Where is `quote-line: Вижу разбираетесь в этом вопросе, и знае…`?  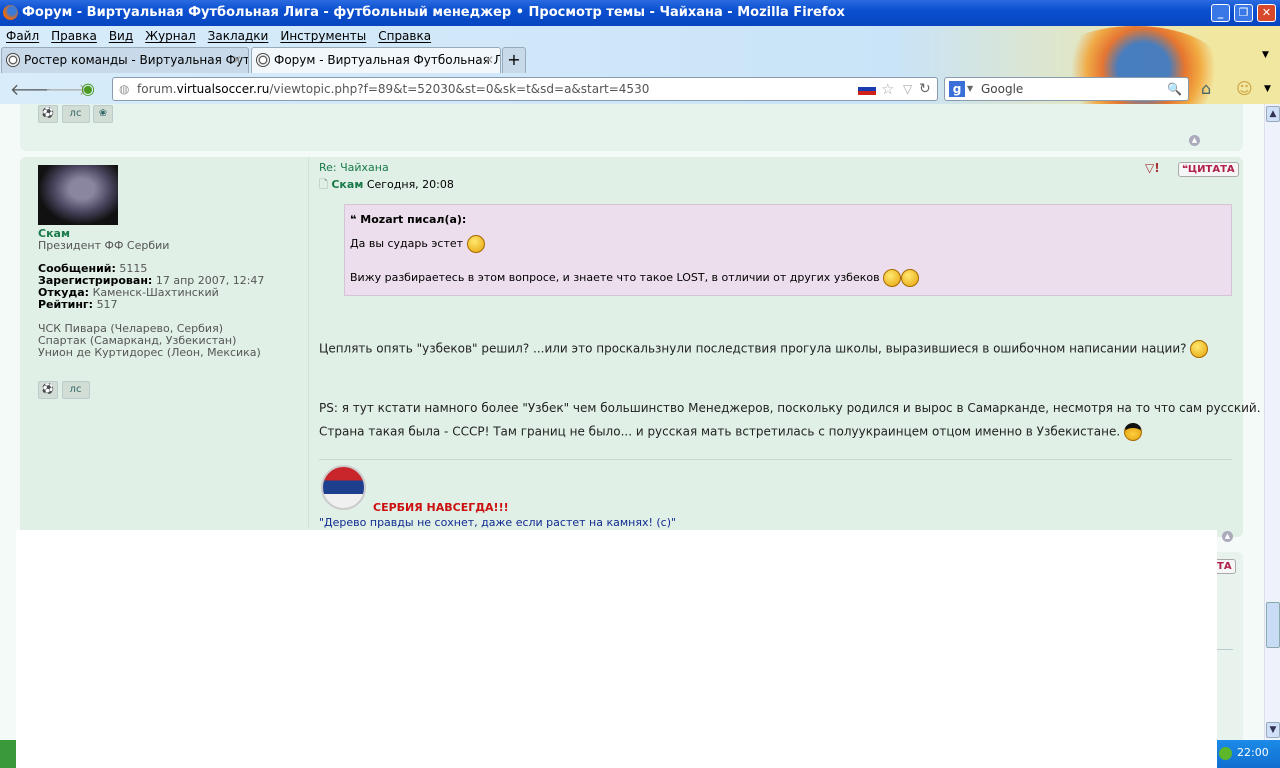 quote-line: Вижу разбираетесь в этом вопросе, и знае… is located at coordinates (635, 278).